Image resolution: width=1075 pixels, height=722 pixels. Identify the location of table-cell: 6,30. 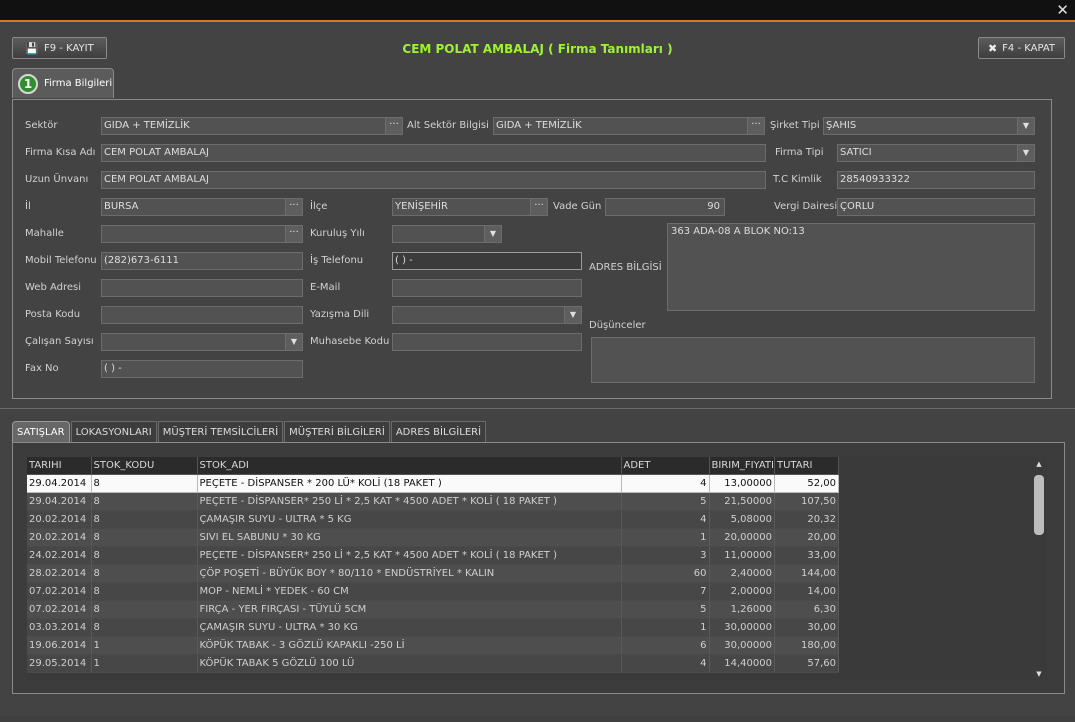
(806, 609).